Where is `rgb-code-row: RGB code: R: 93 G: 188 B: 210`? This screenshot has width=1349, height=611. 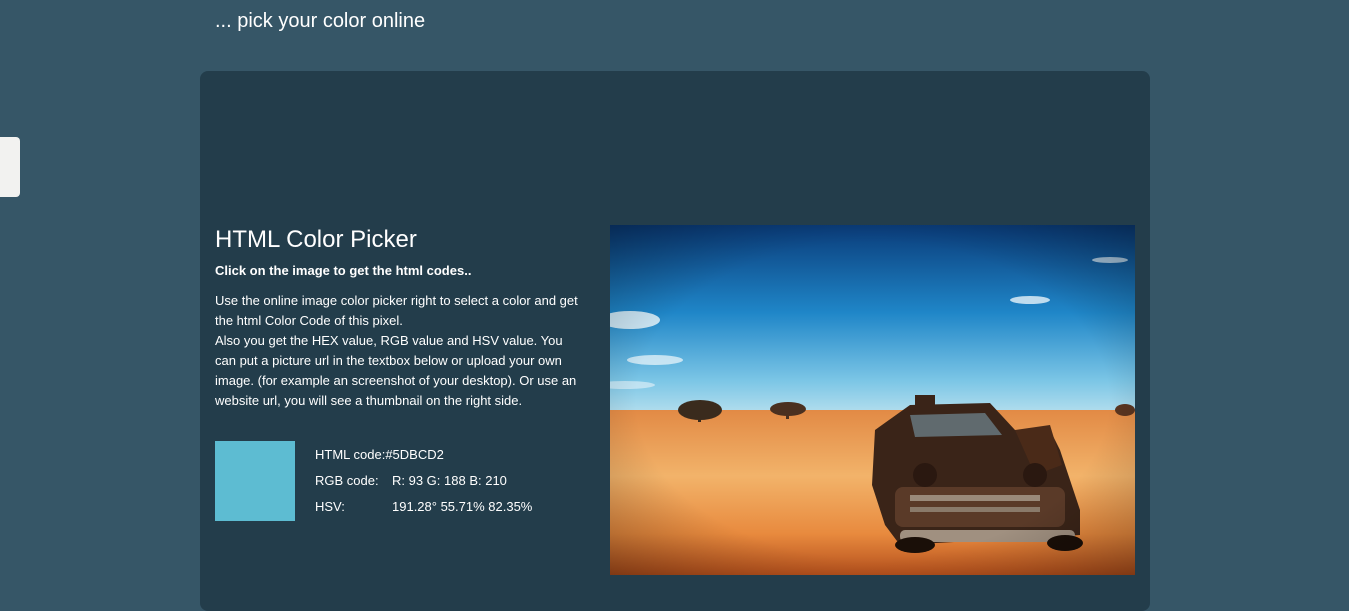 rgb-code-row: RGB code: R: 93 G: 188 B: 210 is located at coordinates (423, 484).